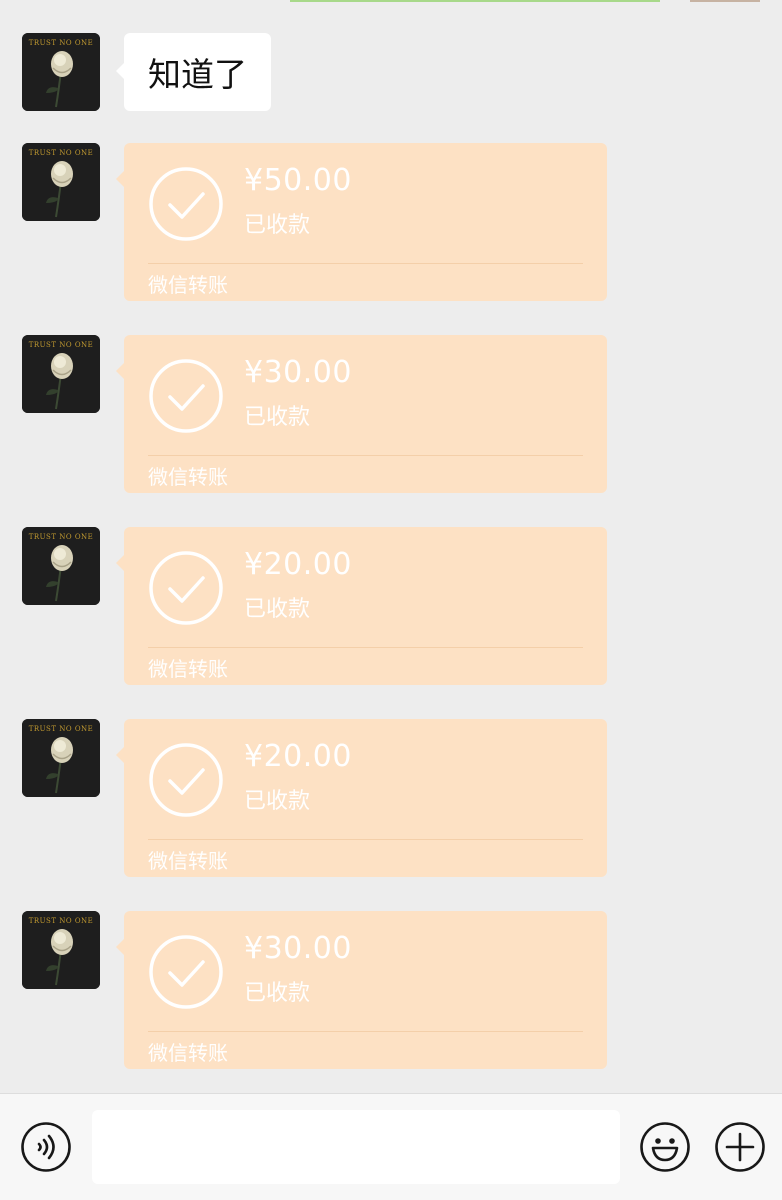  I want to click on emoji-icon, so click(665, 1147).